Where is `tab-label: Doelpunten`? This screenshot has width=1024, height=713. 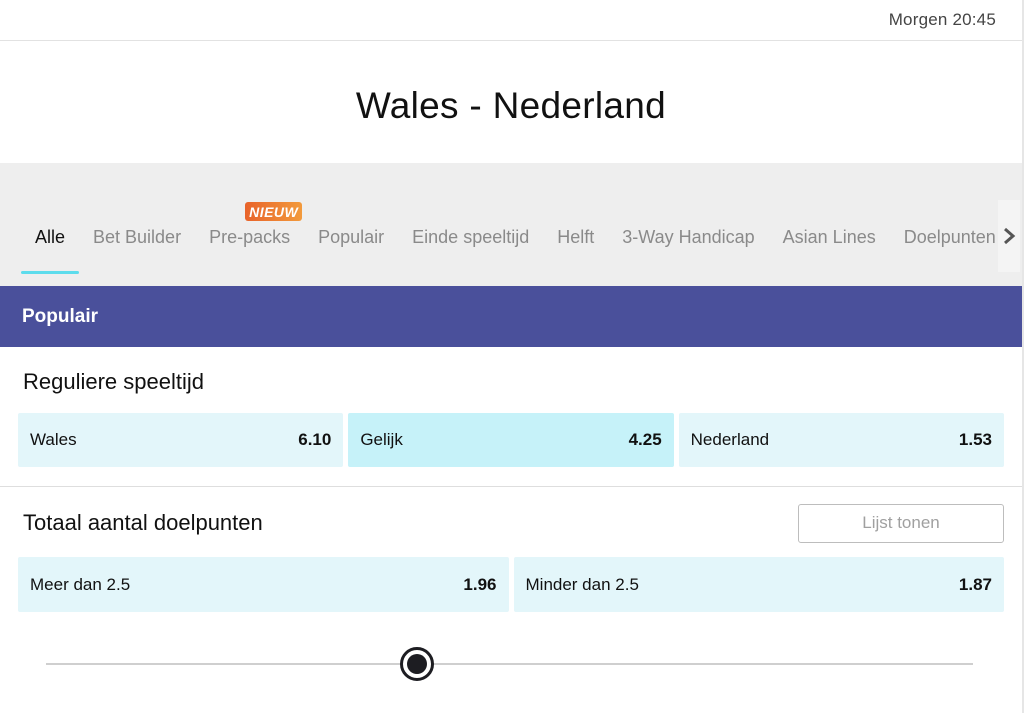
tab-label: Doelpunten is located at coordinates (949, 237).